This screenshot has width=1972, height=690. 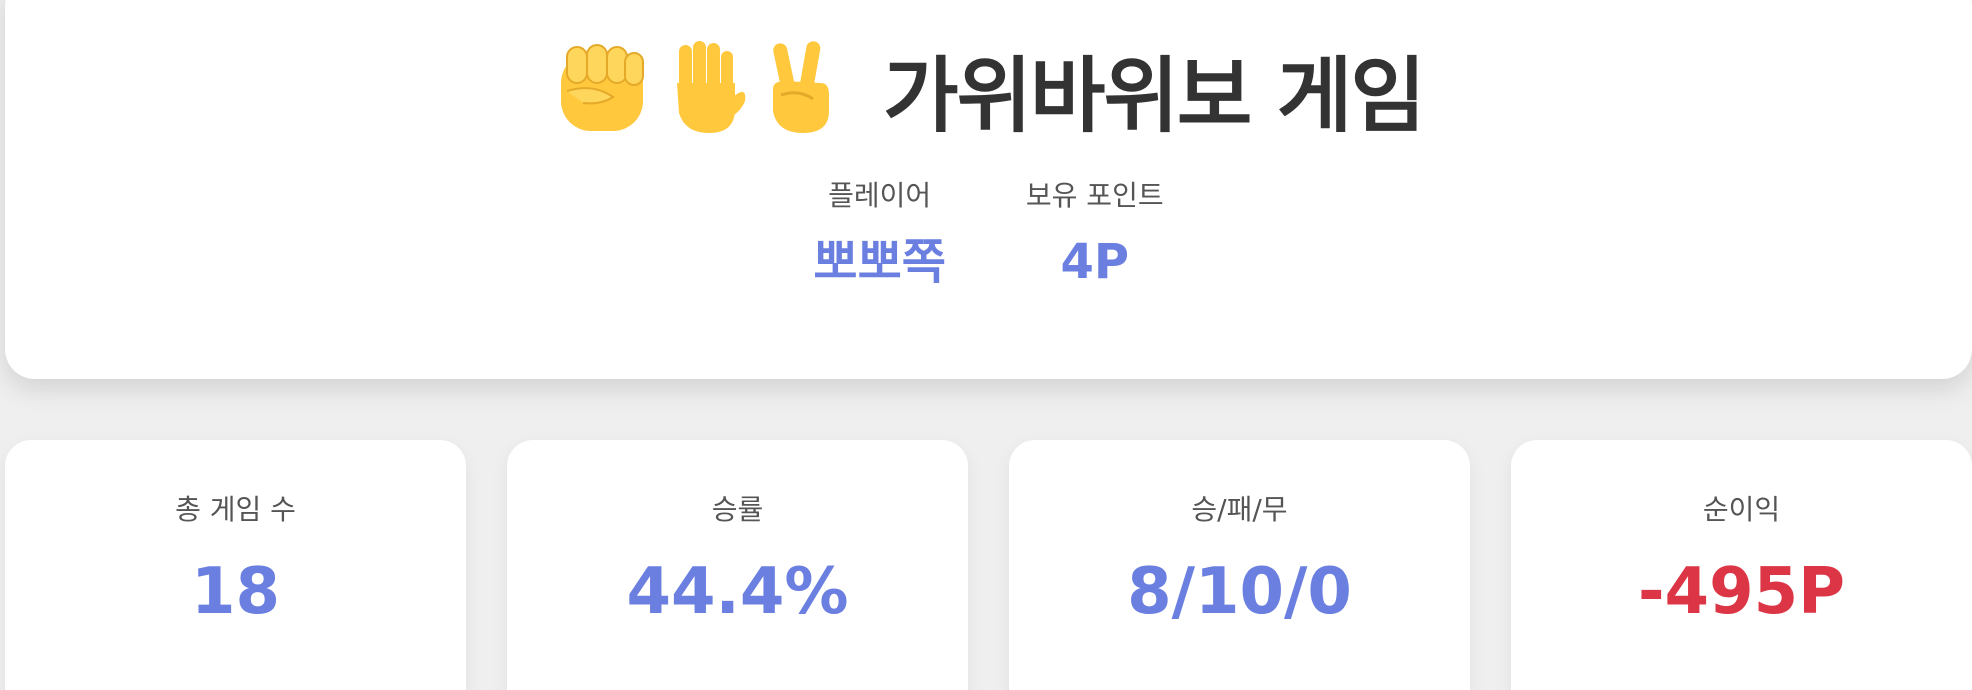 I want to click on stat-card-win-rate: 승률 44.4%, so click(x=737, y=565).